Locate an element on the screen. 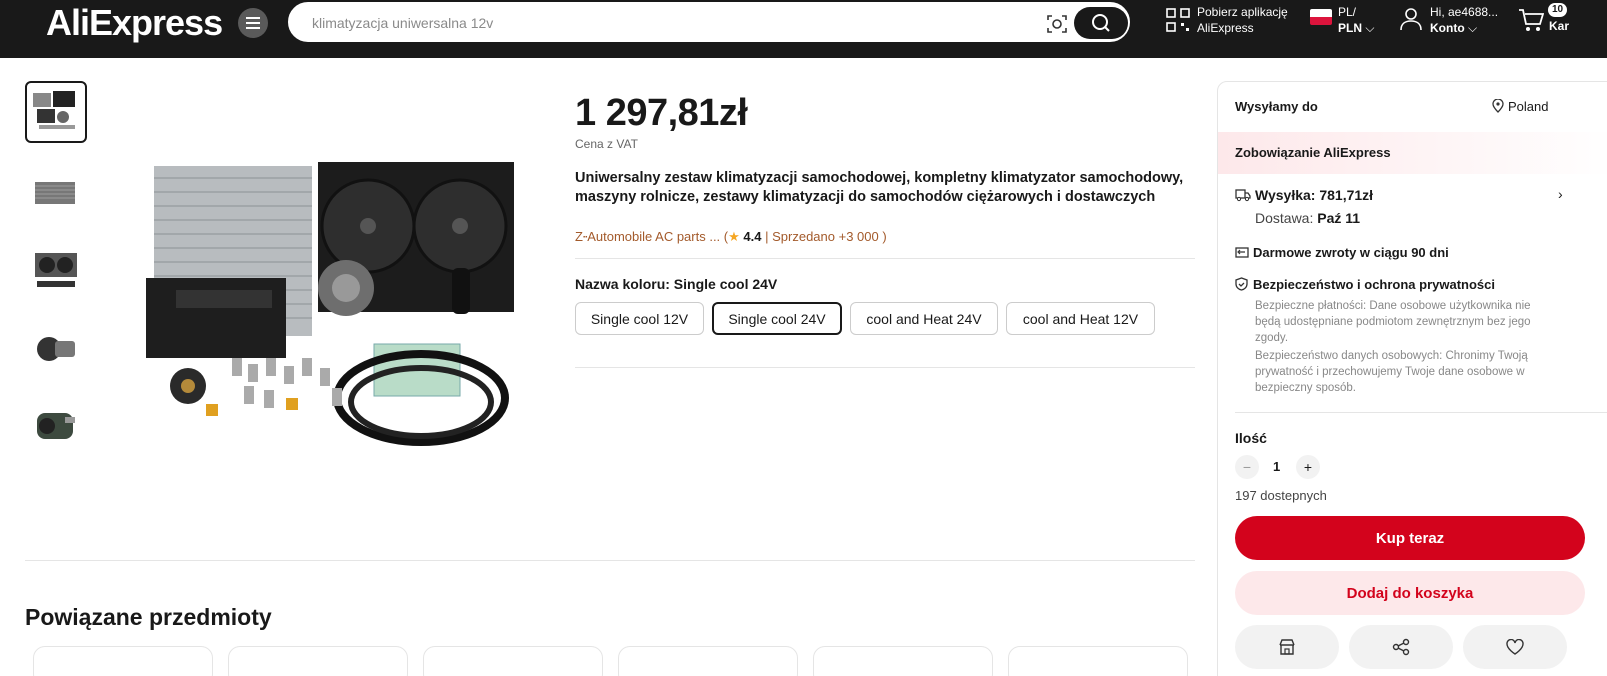 The image size is (1607, 676). star-icon: ★ is located at coordinates (734, 236).